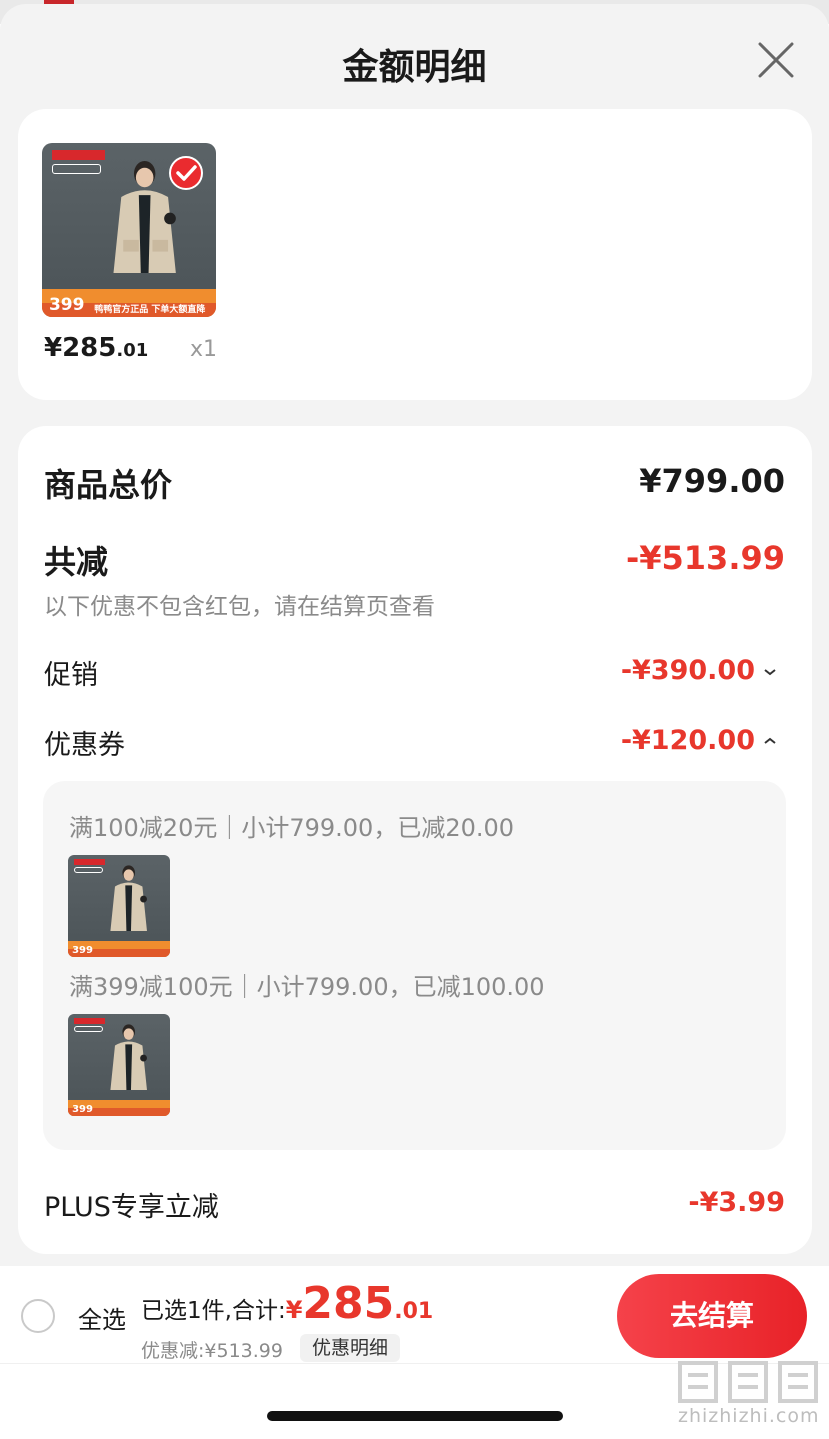  Describe the element at coordinates (186, 173) in the screenshot. I see `selected-check-icon` at that location.